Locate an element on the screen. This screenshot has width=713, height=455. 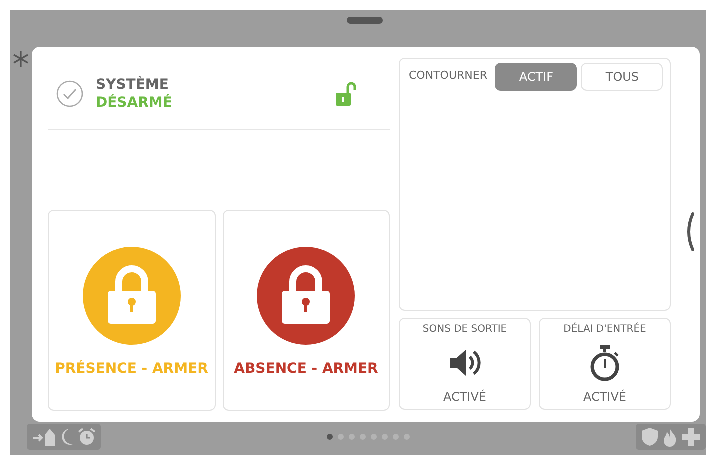
system-status: DÉSARMÉ is located at coordinates (134, 103).